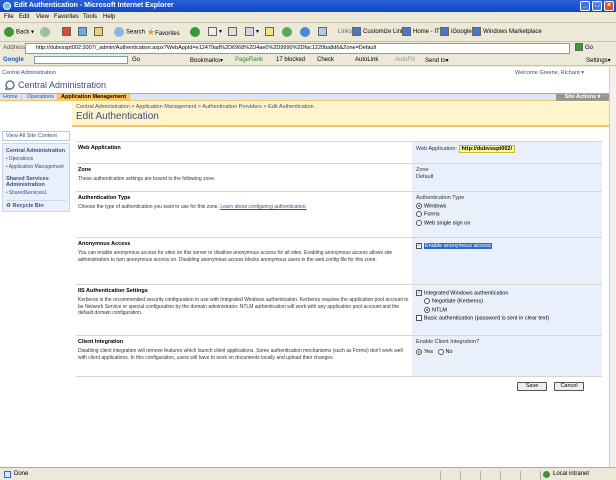  I want to click on section-title: Web Application, so click(99, 148).